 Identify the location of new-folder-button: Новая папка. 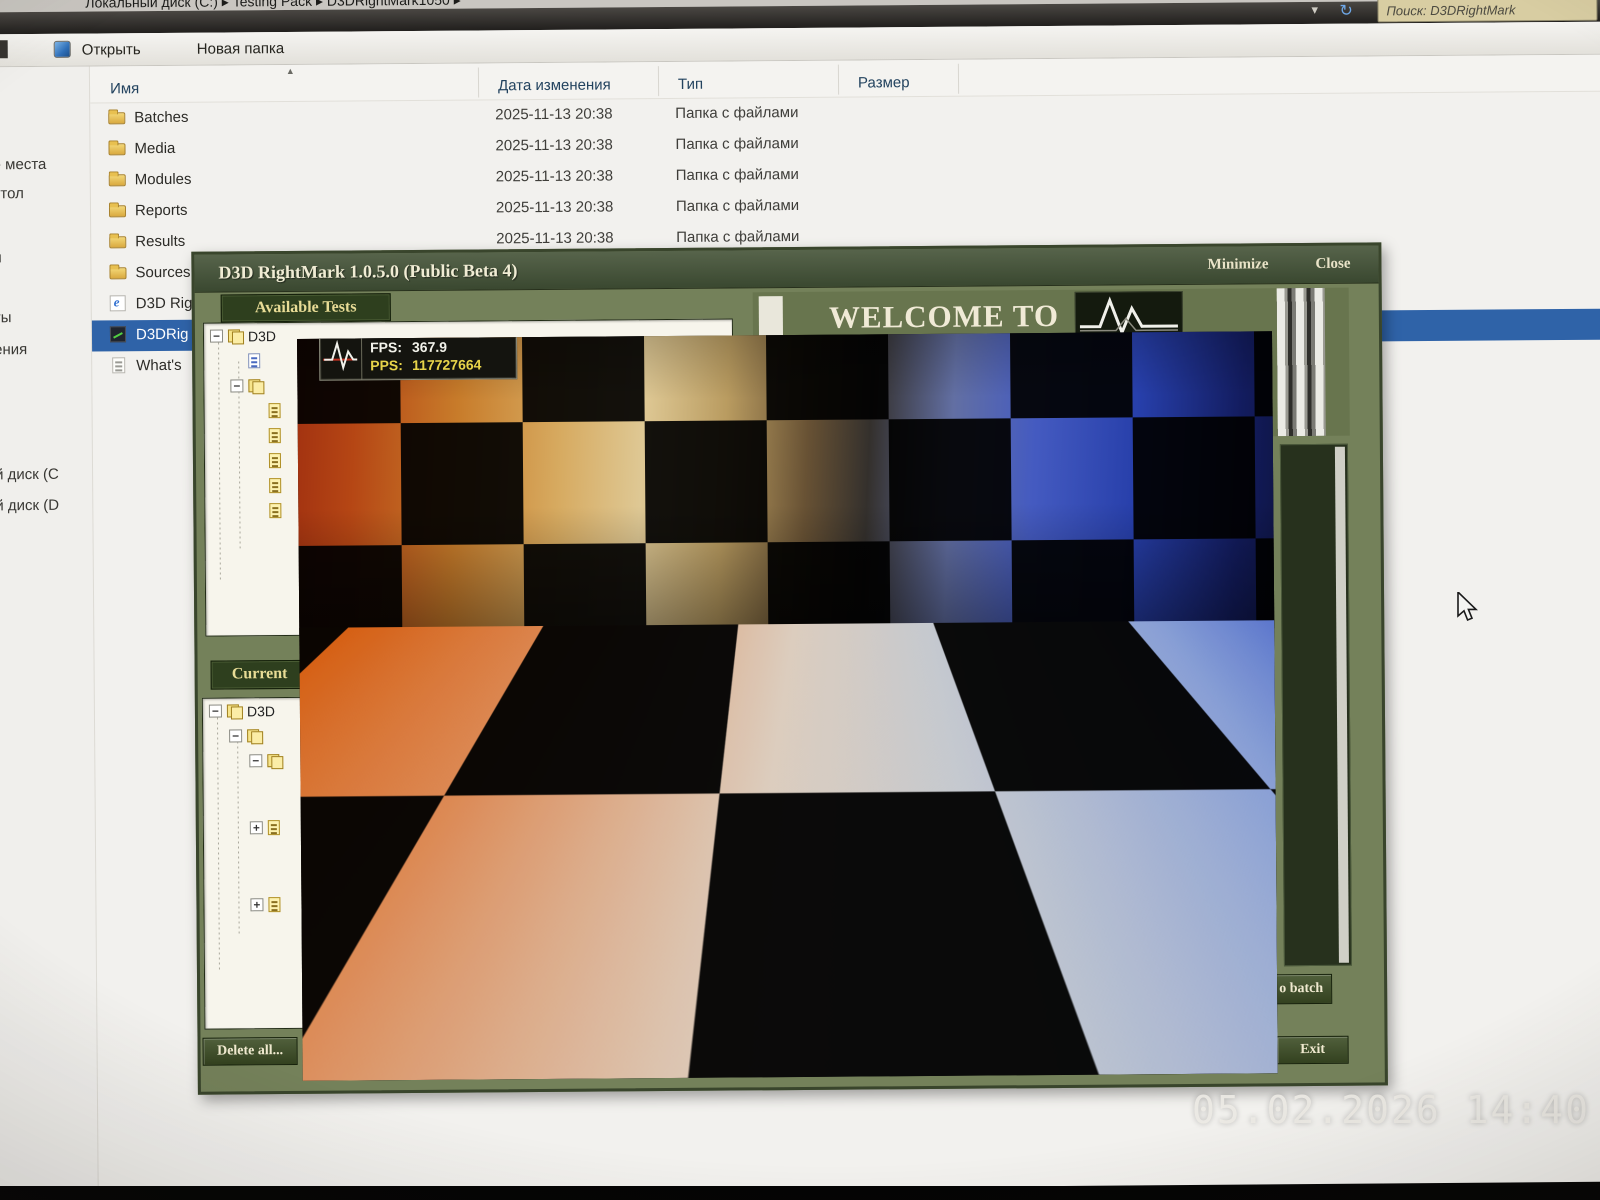
(241, 48).